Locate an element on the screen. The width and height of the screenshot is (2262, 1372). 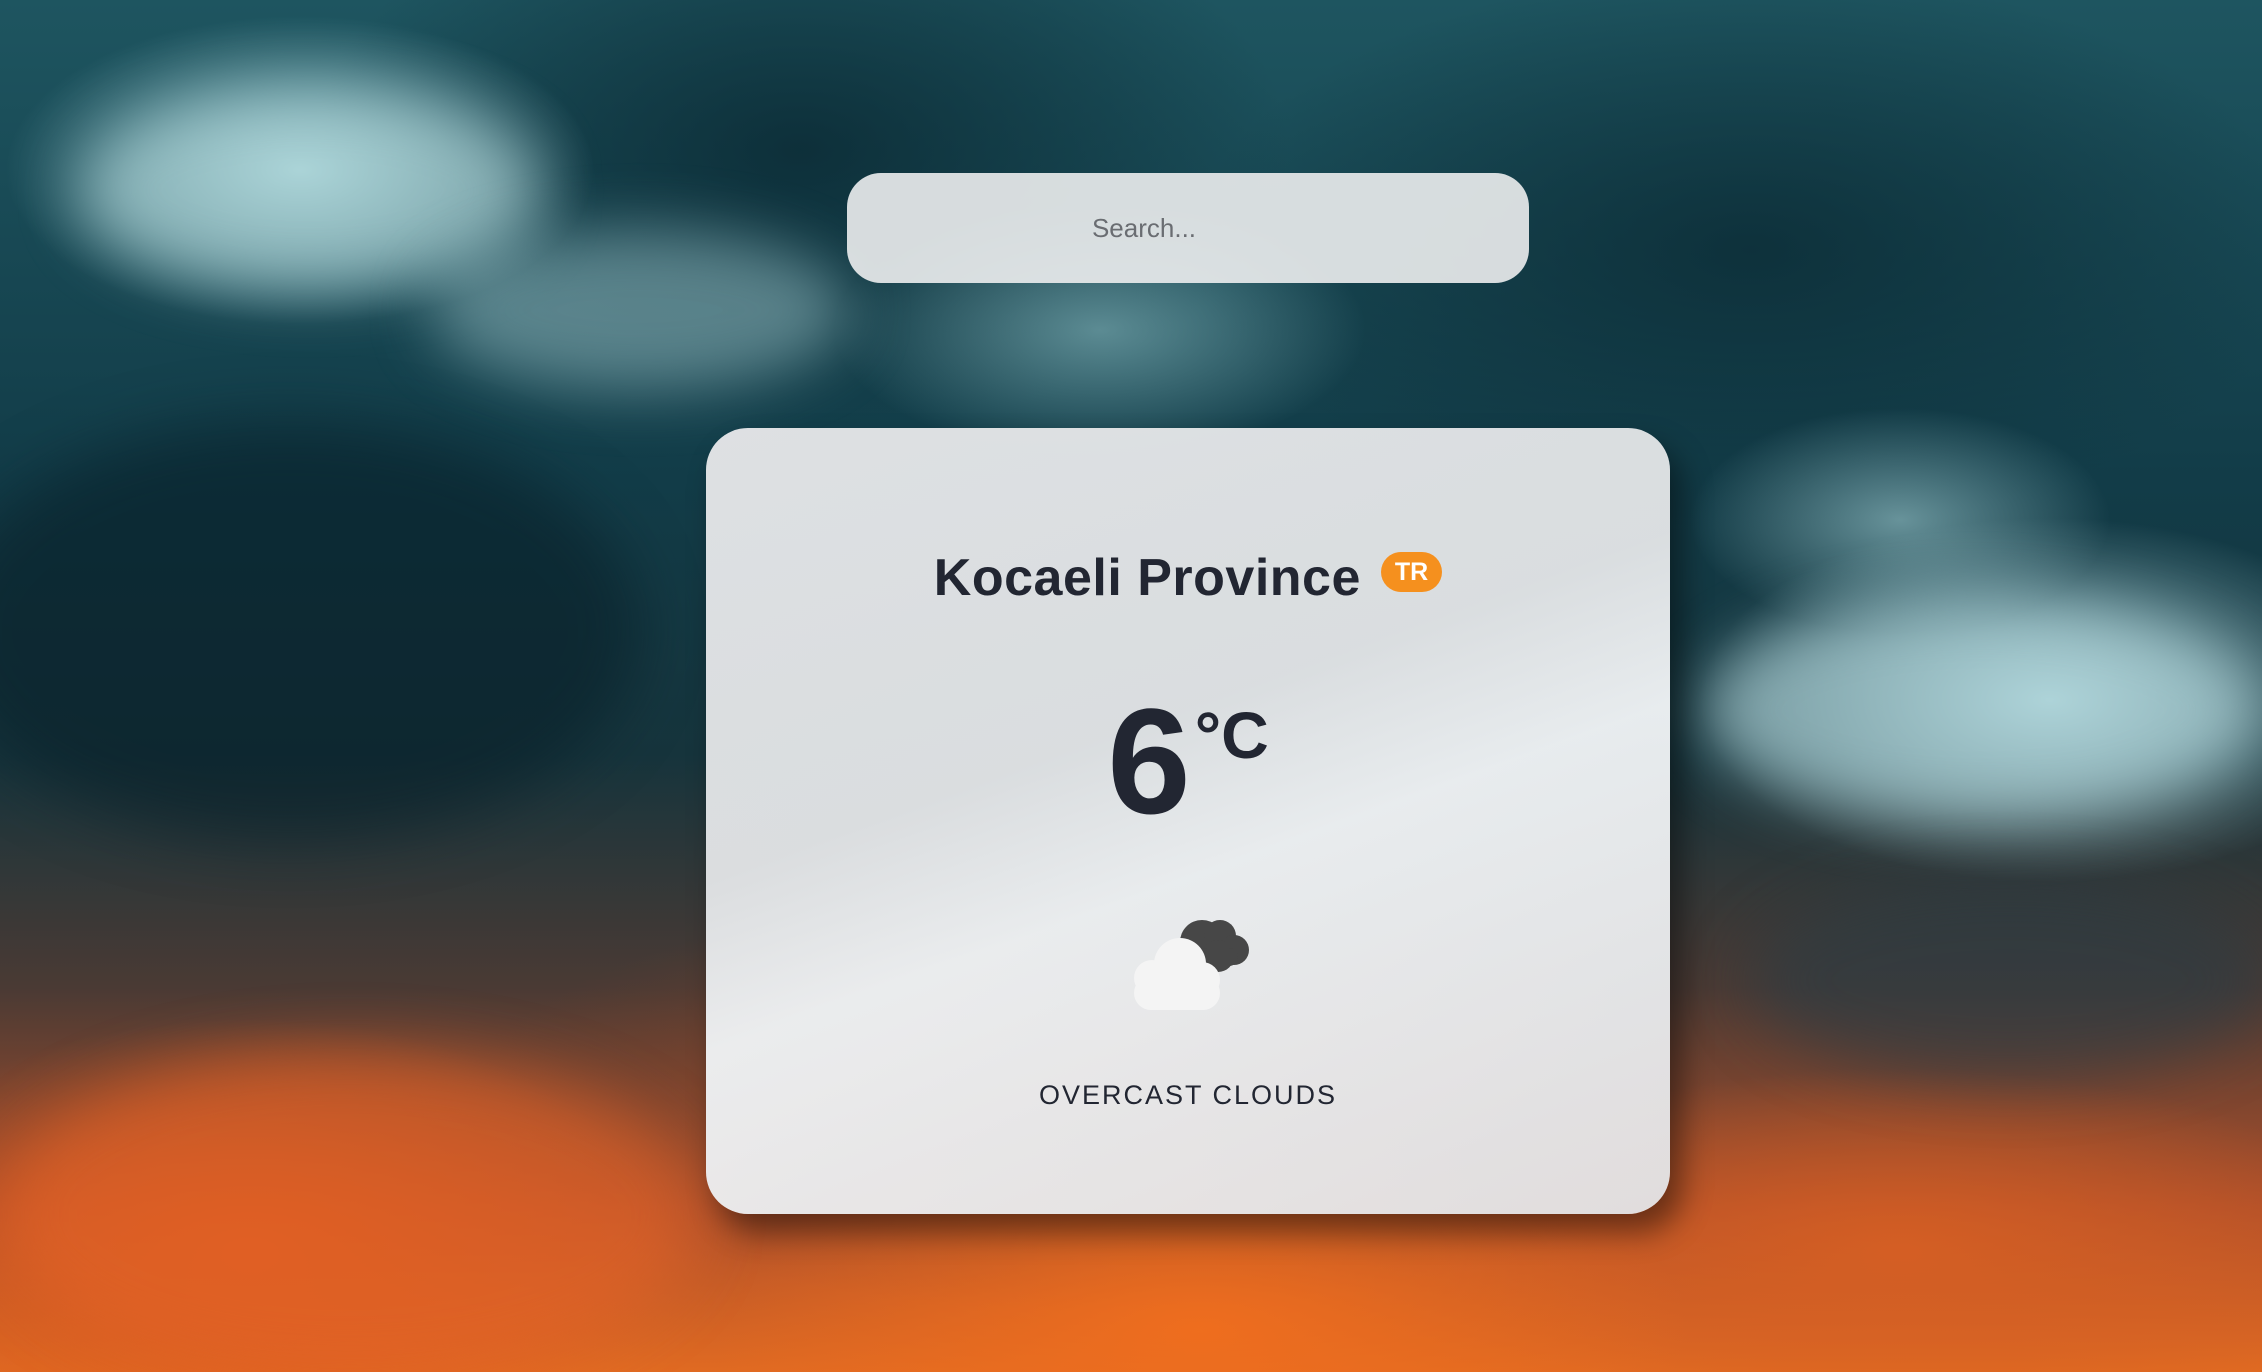
search-input is located at coordinates (1188, 228).